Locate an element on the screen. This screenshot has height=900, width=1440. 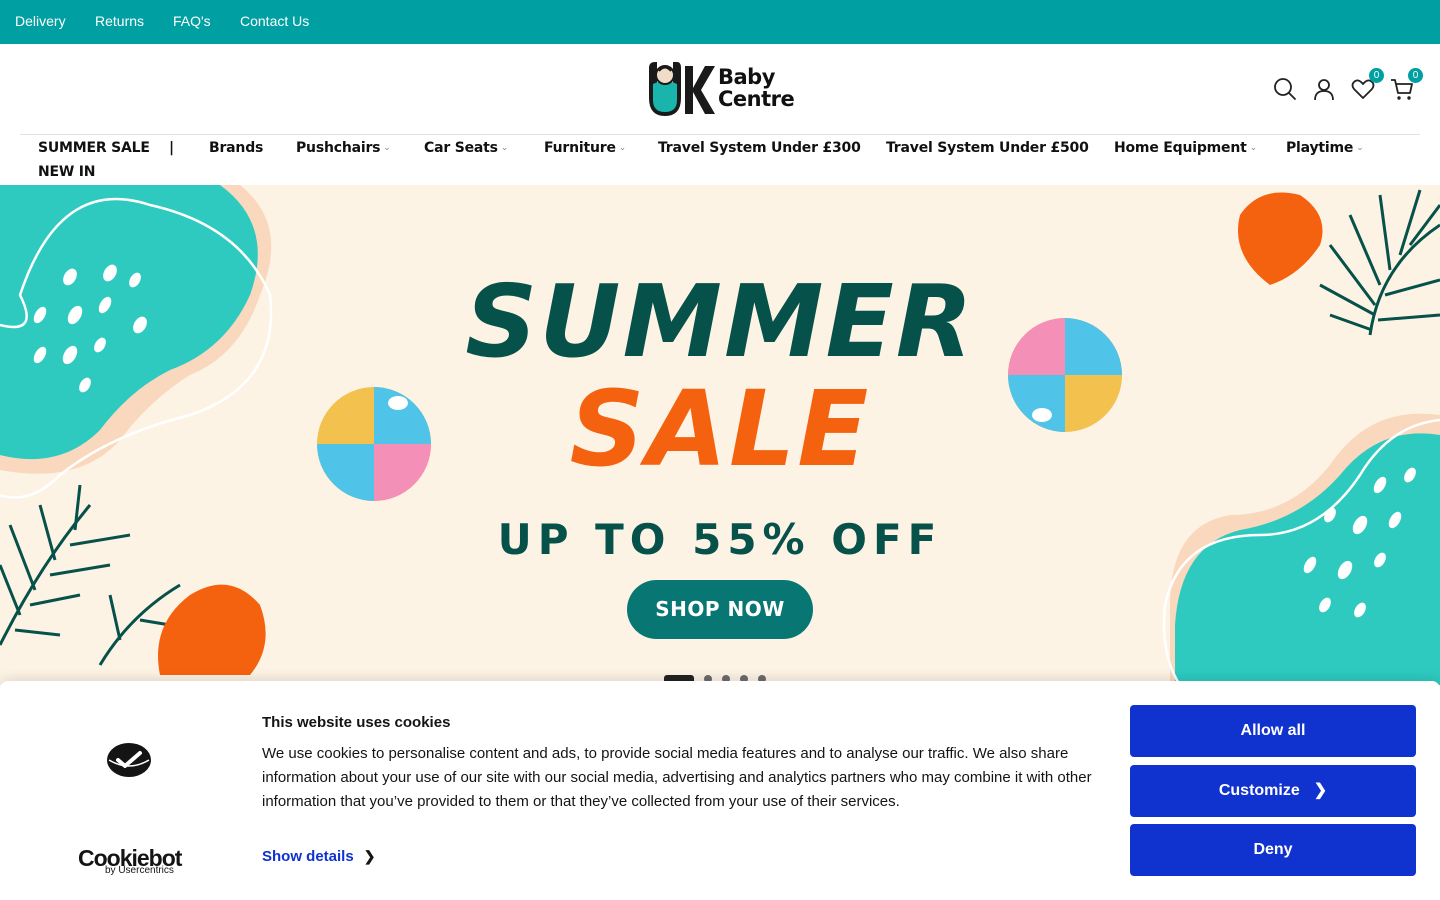
wishlist-count-badge: 0 is located at coordinates (1376, 75).